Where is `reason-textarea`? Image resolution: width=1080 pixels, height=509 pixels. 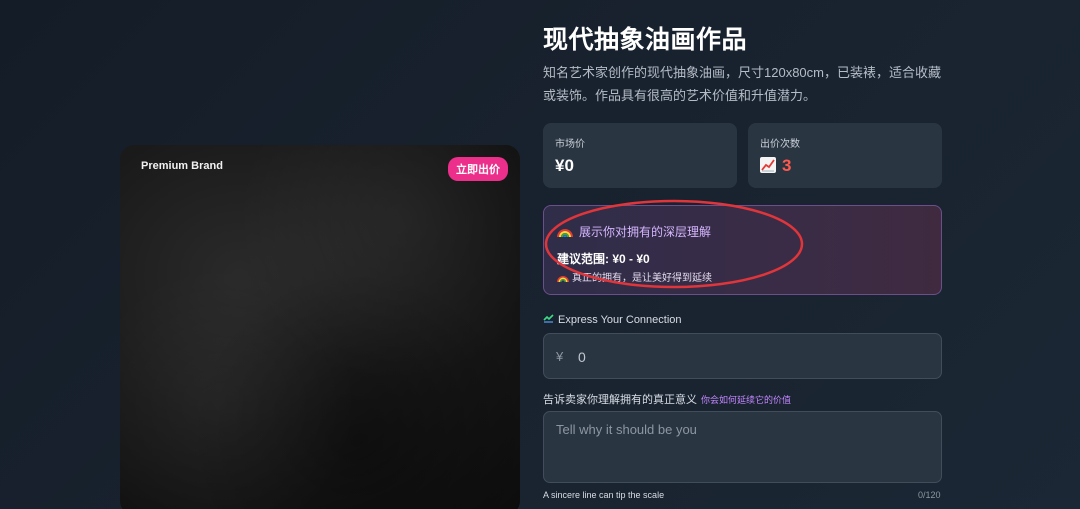 reason-textarea is located at coordinates (743, 449).